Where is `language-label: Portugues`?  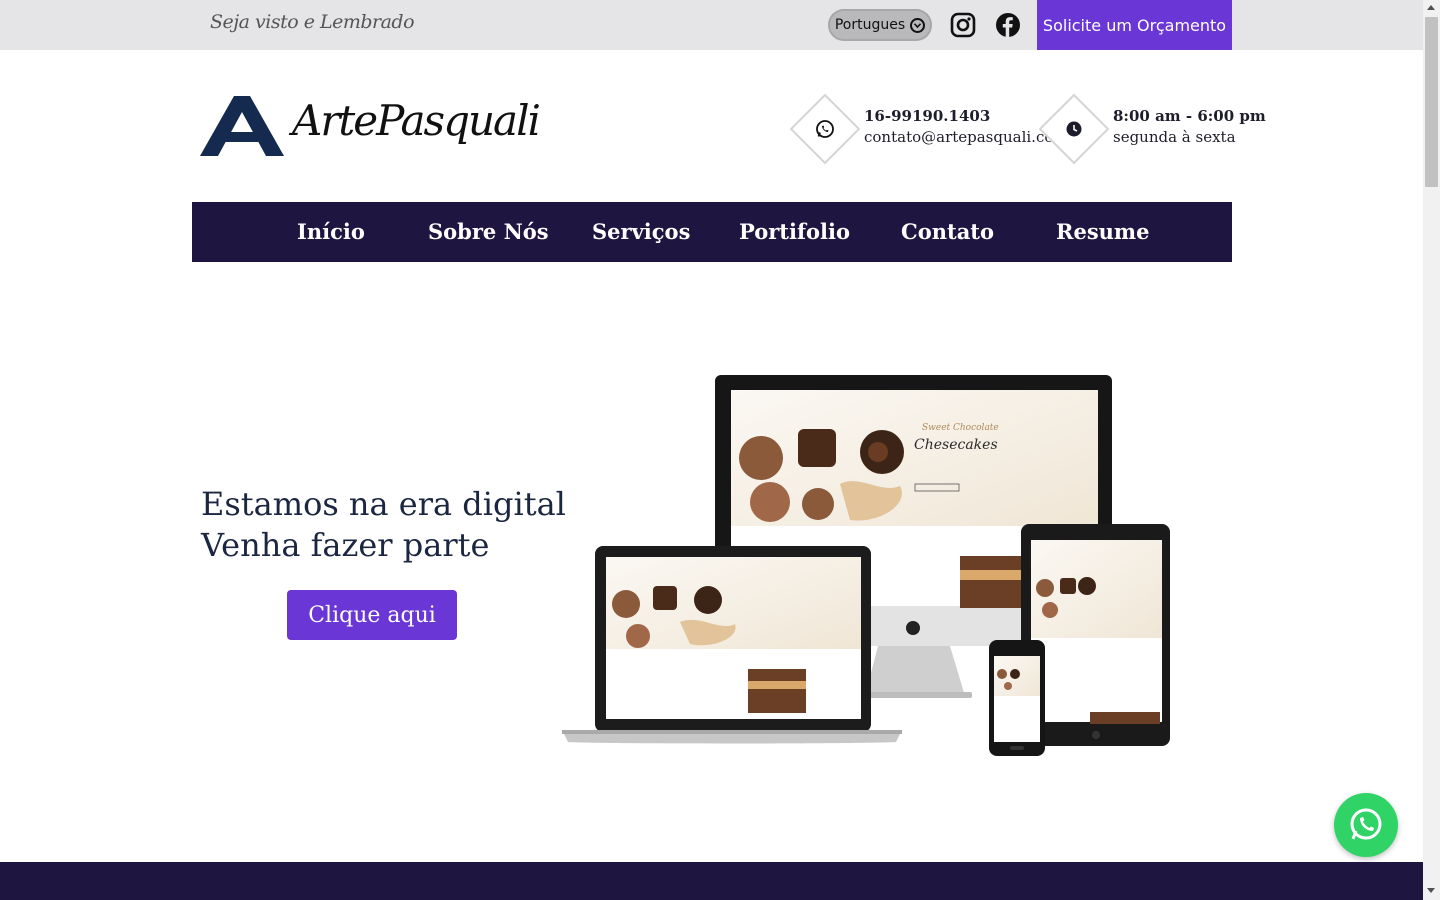 language-label: Portugues is located at coordinates (870, 25).